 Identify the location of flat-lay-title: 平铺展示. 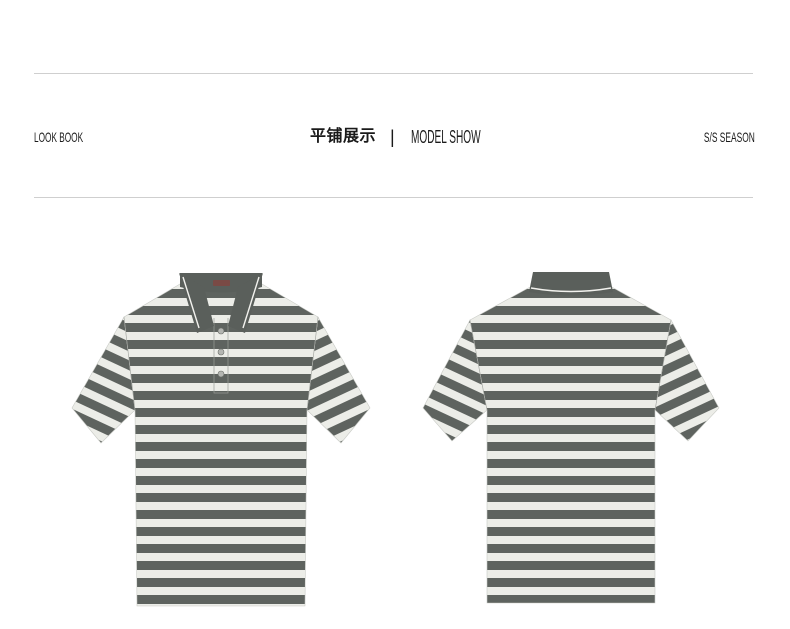
(343, 136).